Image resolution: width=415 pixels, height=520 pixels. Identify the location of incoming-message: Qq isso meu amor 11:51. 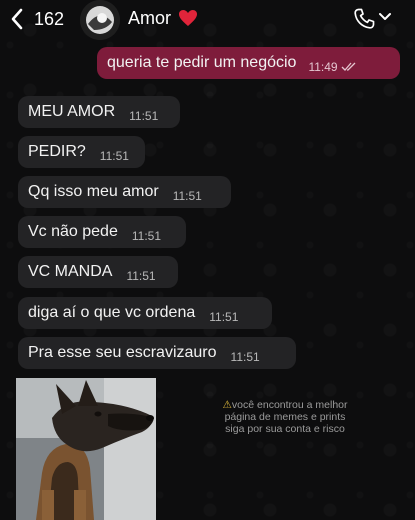
(124, 192).